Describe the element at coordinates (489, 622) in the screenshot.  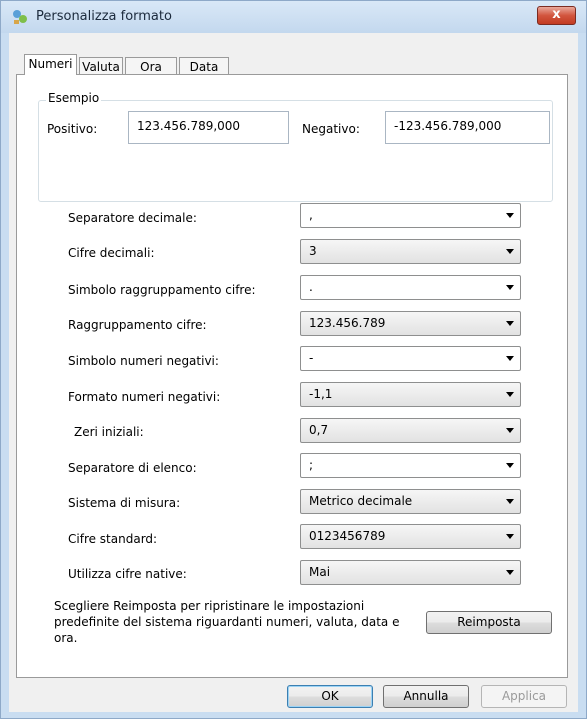
I see `reset-button: Reimposta` at that location.